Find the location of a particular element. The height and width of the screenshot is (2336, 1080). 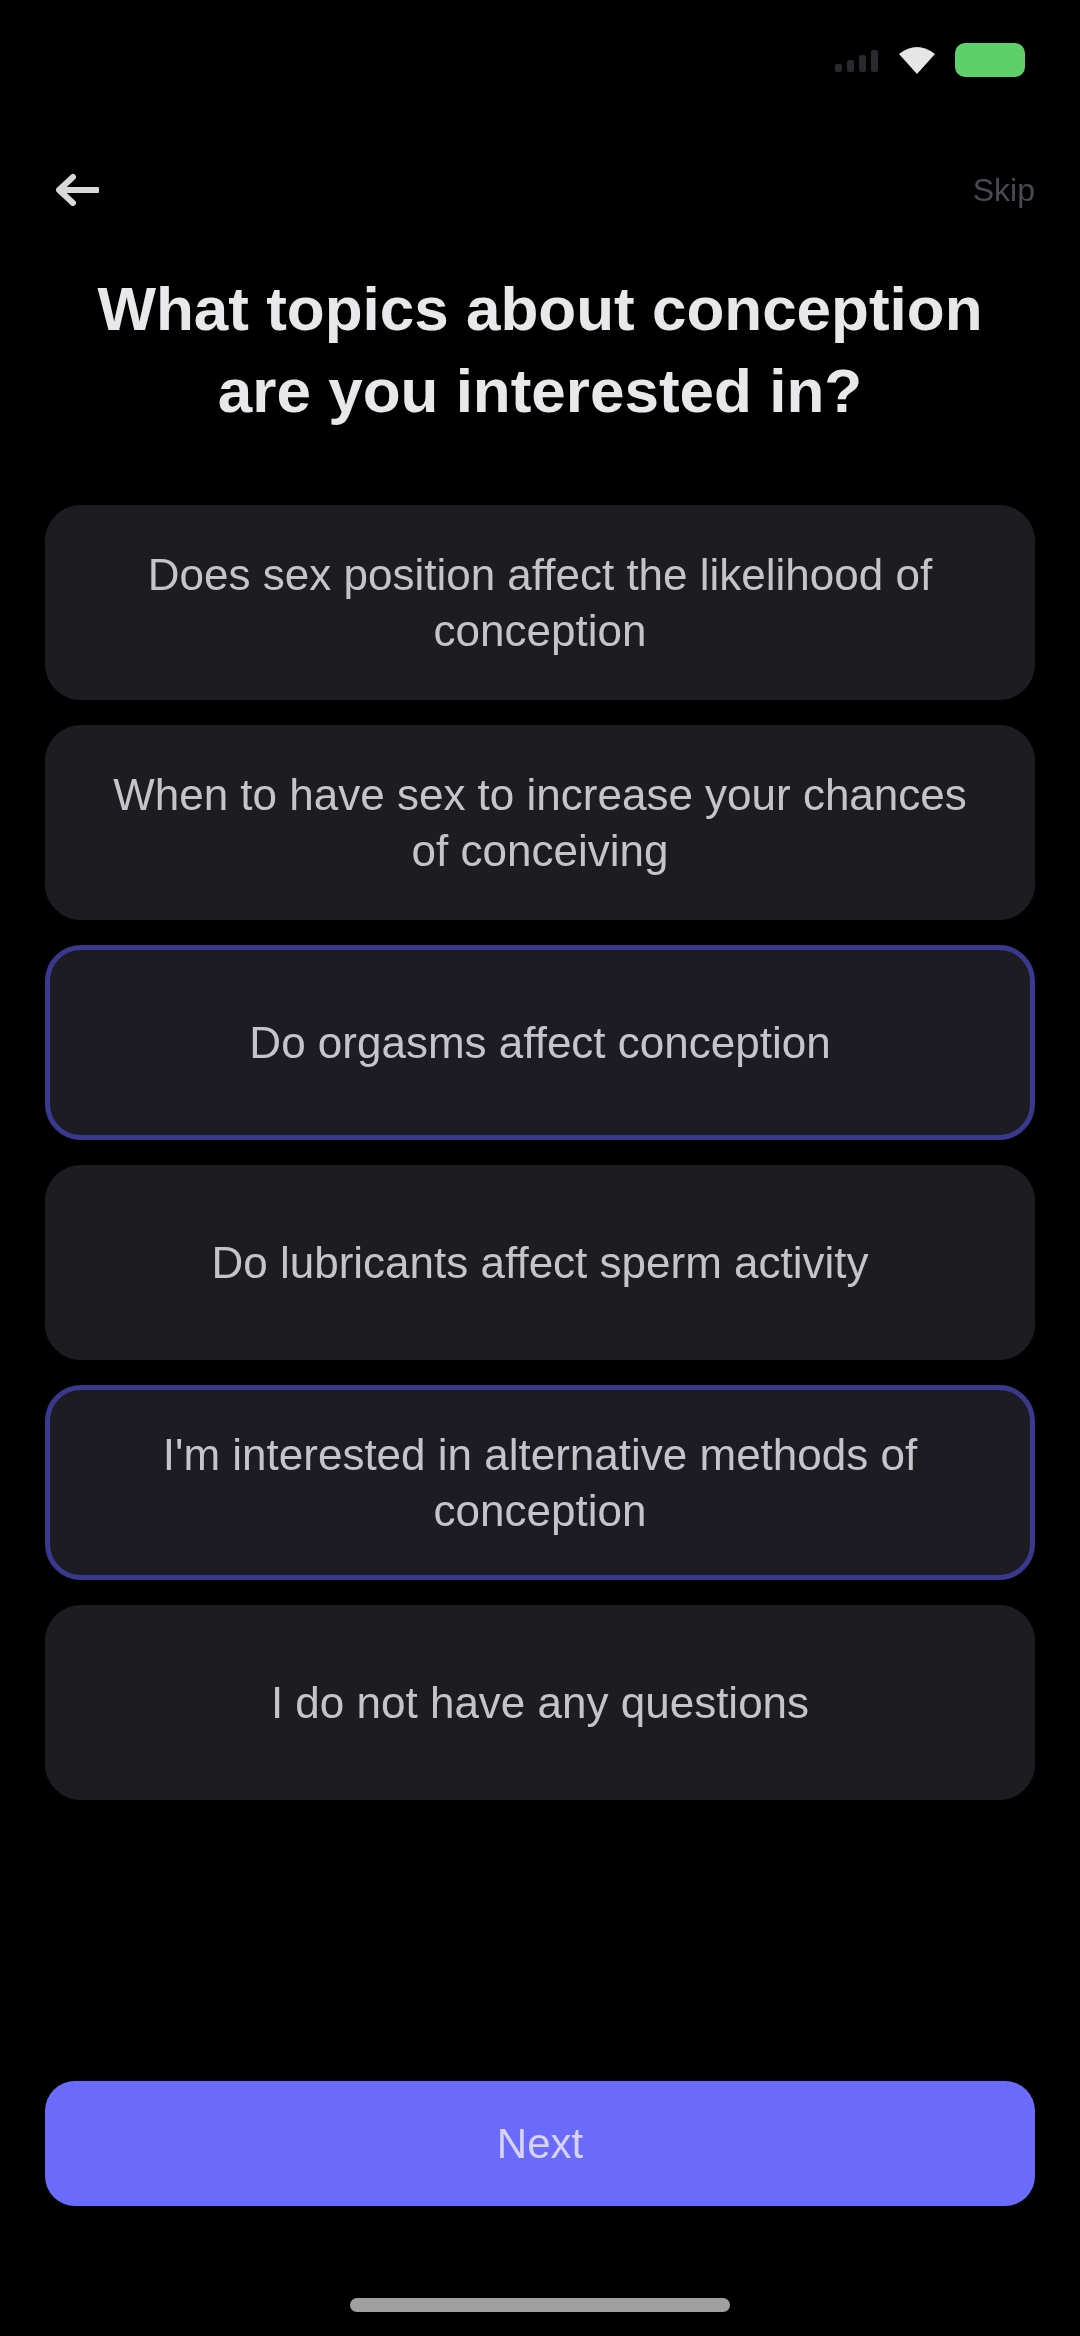

wifi-icon is located at coordinates (917, 60).